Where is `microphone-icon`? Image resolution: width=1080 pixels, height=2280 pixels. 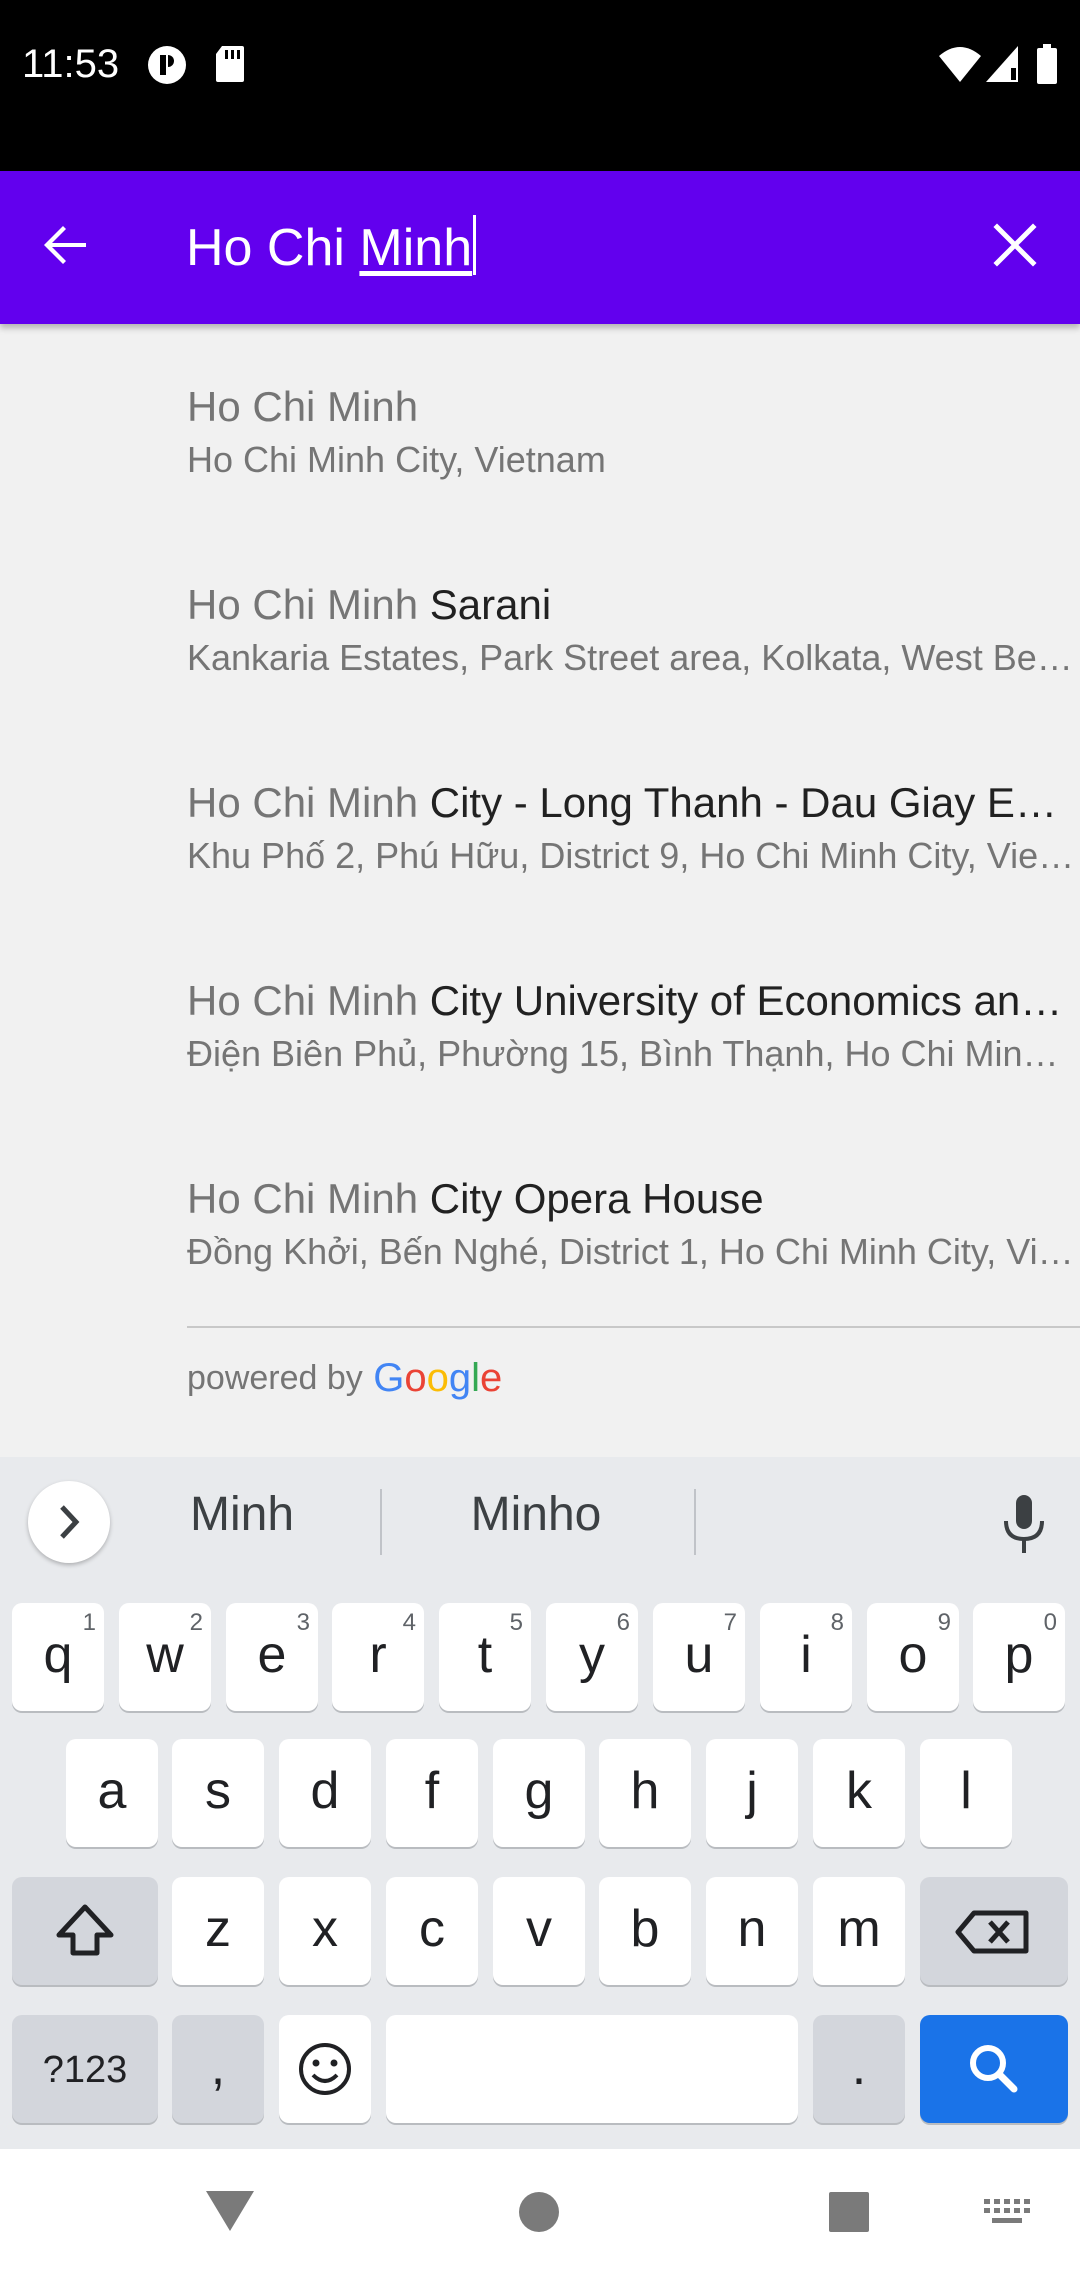 microphone-icon is located at coordinates (1024, 1524).